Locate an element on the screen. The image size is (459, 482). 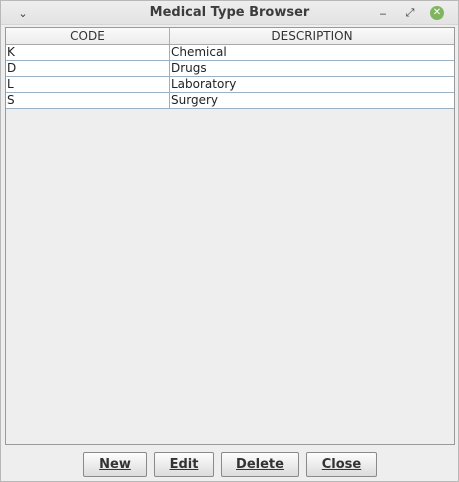
maximize-icon: ⤢ is located at coordinates (410, 13).